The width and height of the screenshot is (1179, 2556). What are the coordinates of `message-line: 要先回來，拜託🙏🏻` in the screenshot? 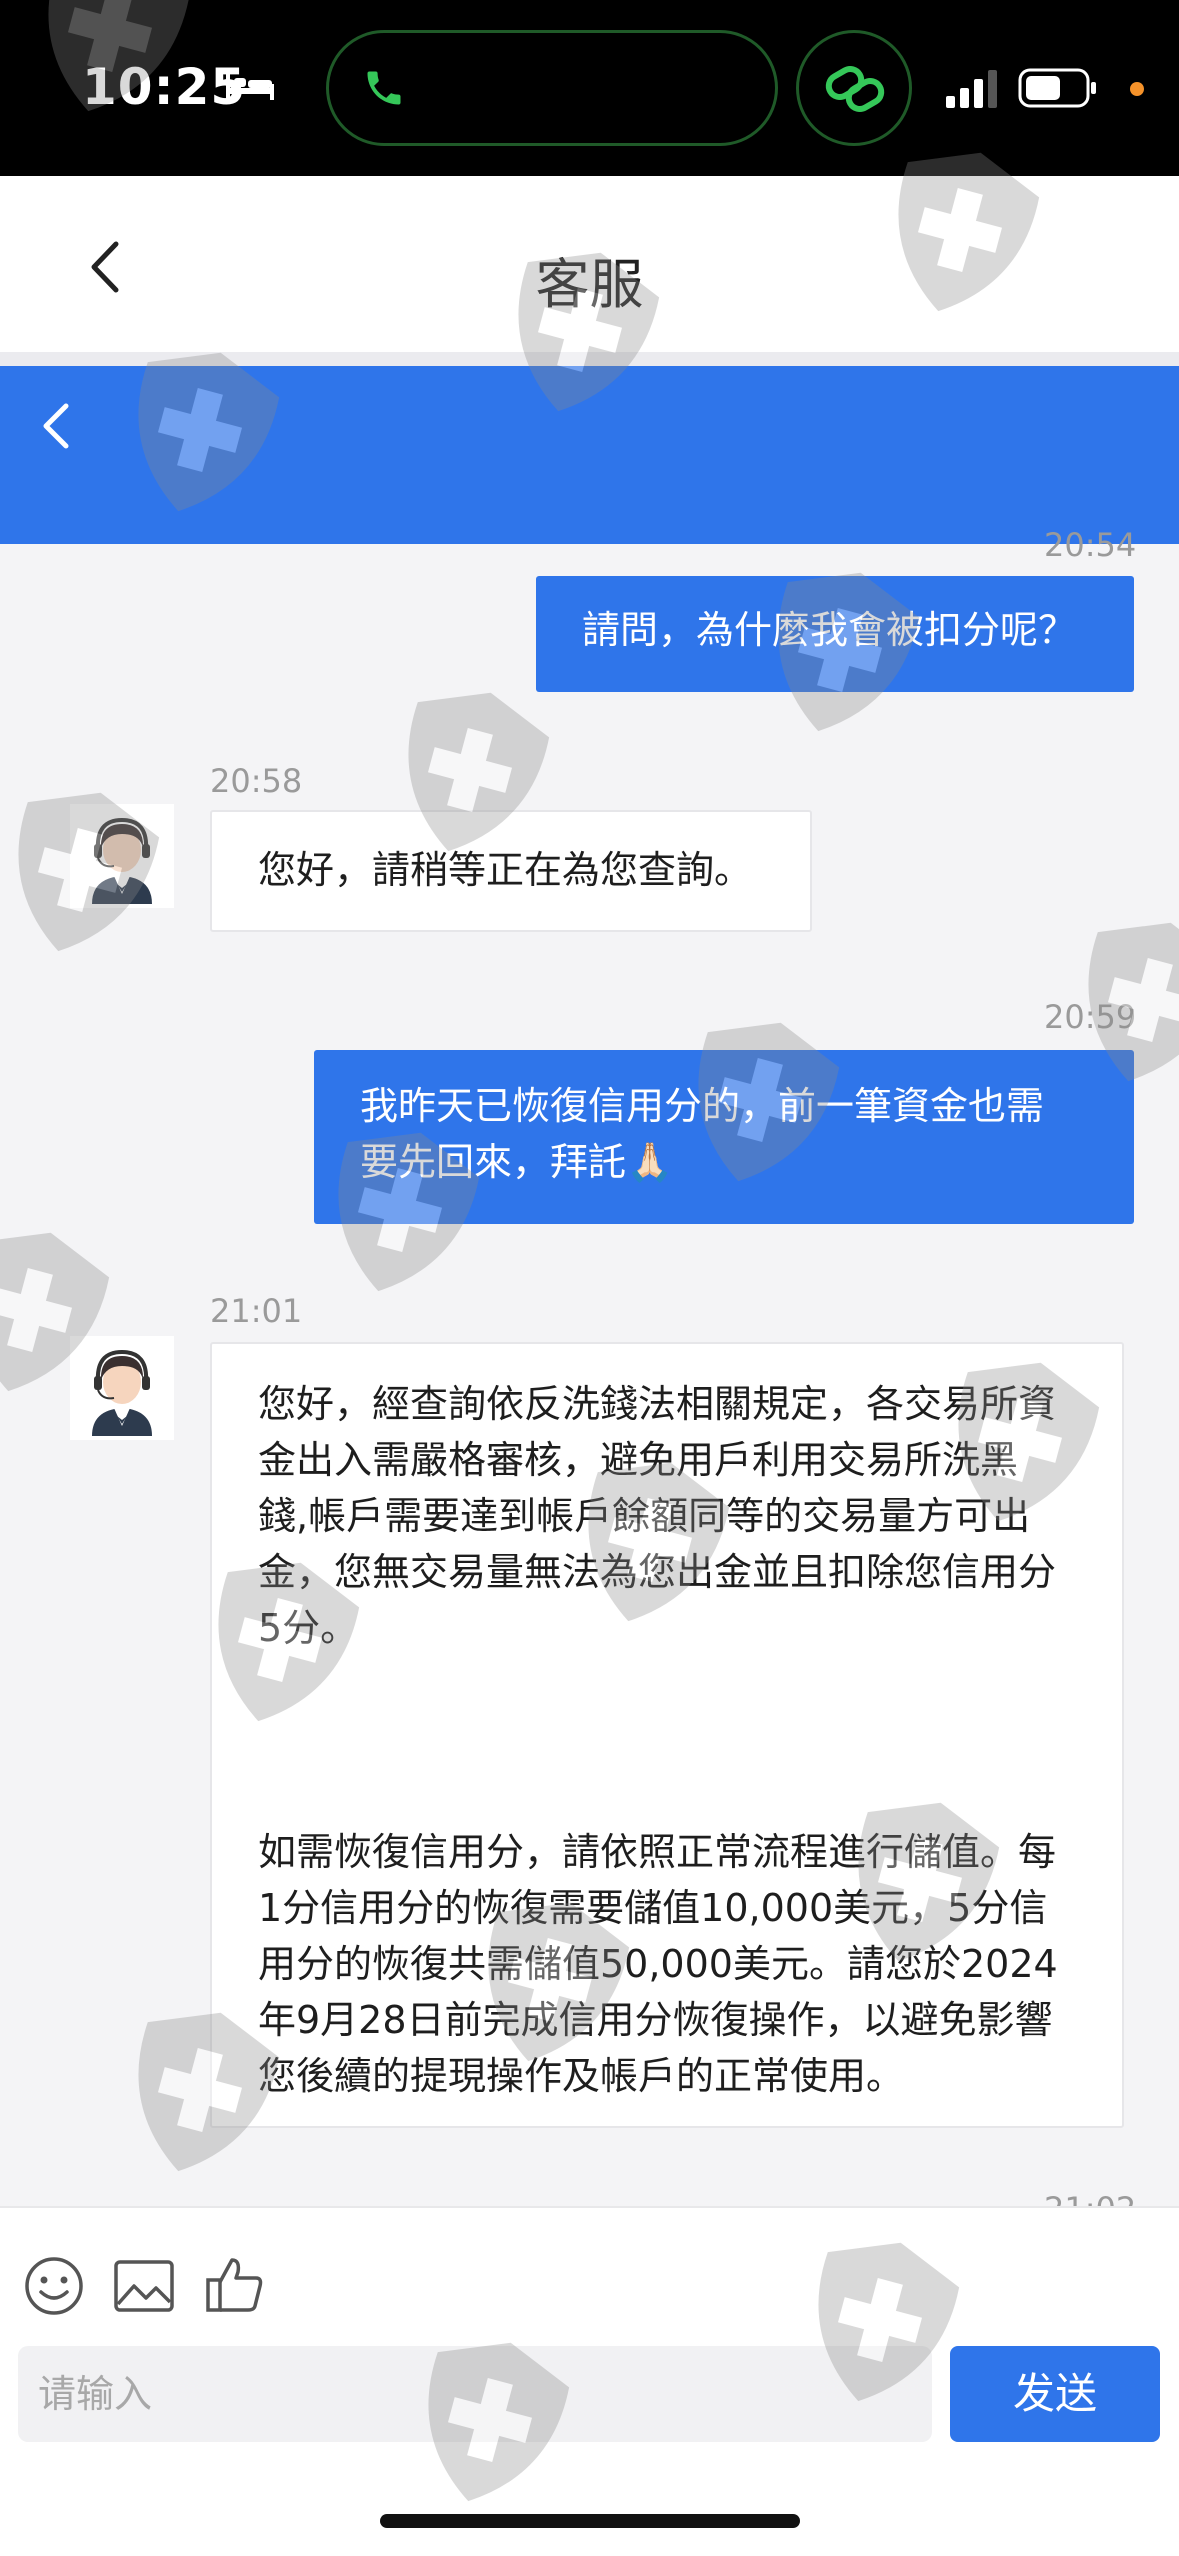 It's located at (517, 1162).